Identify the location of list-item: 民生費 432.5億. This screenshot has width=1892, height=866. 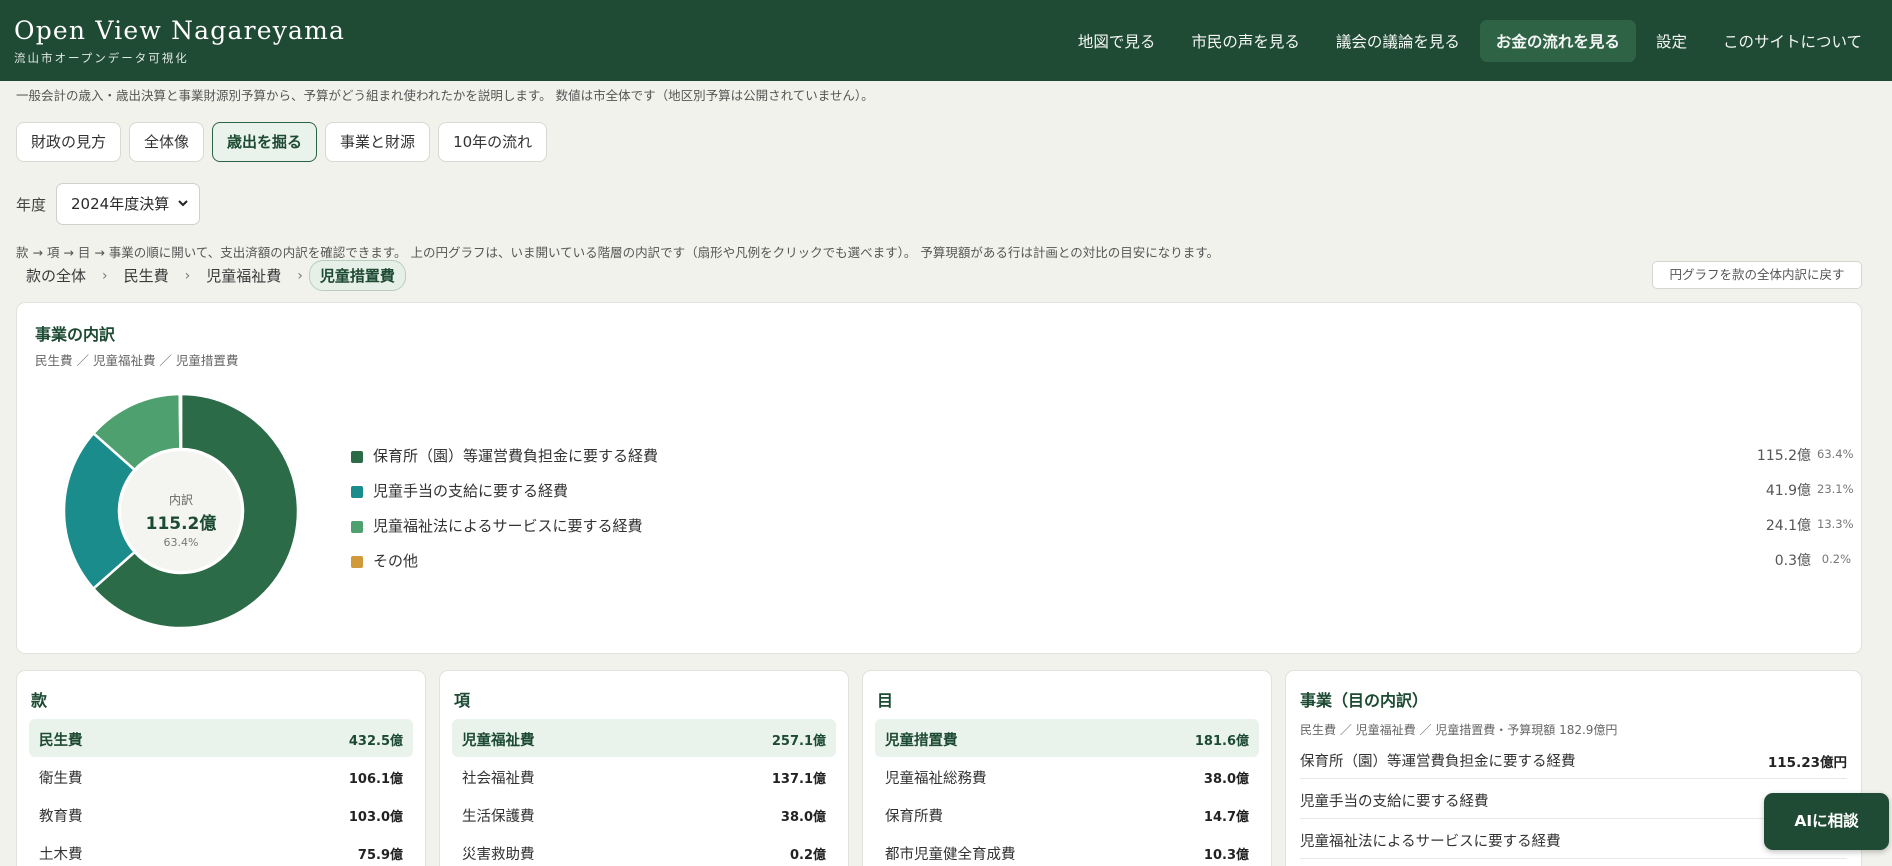
(221, 738).